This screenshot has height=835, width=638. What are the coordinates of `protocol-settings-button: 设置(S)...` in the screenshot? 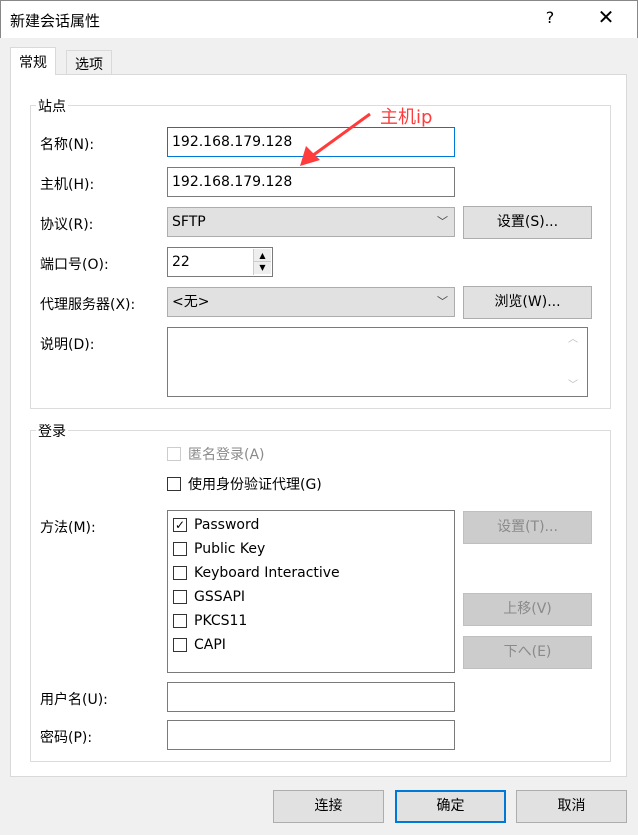 It's located at (527, 222).